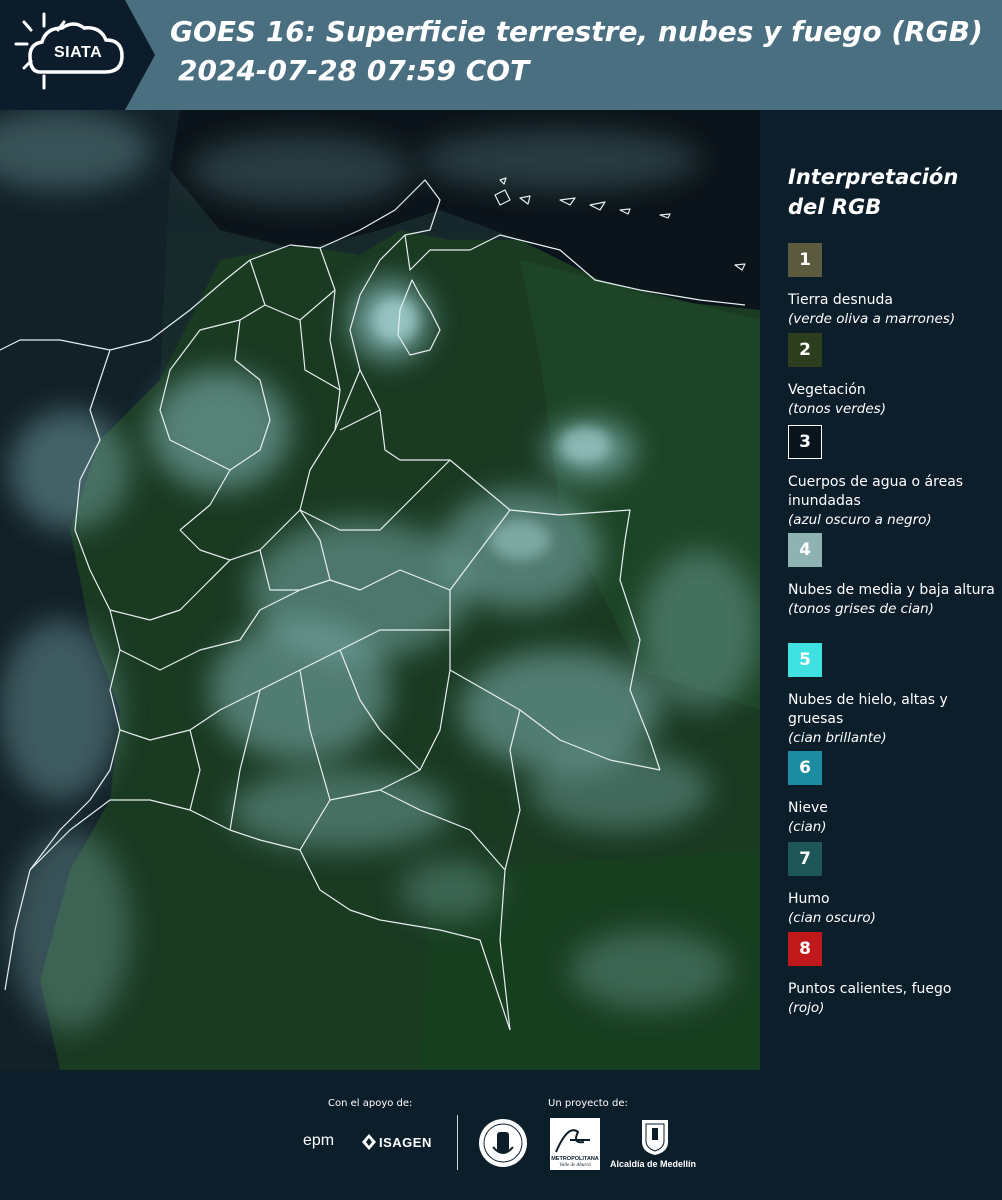  What do you see at coordinates (893, 376) in the screenshot?
I see `legend-item: 2 Vegetación (tonos verdes)` at bounding box center [893, 376].